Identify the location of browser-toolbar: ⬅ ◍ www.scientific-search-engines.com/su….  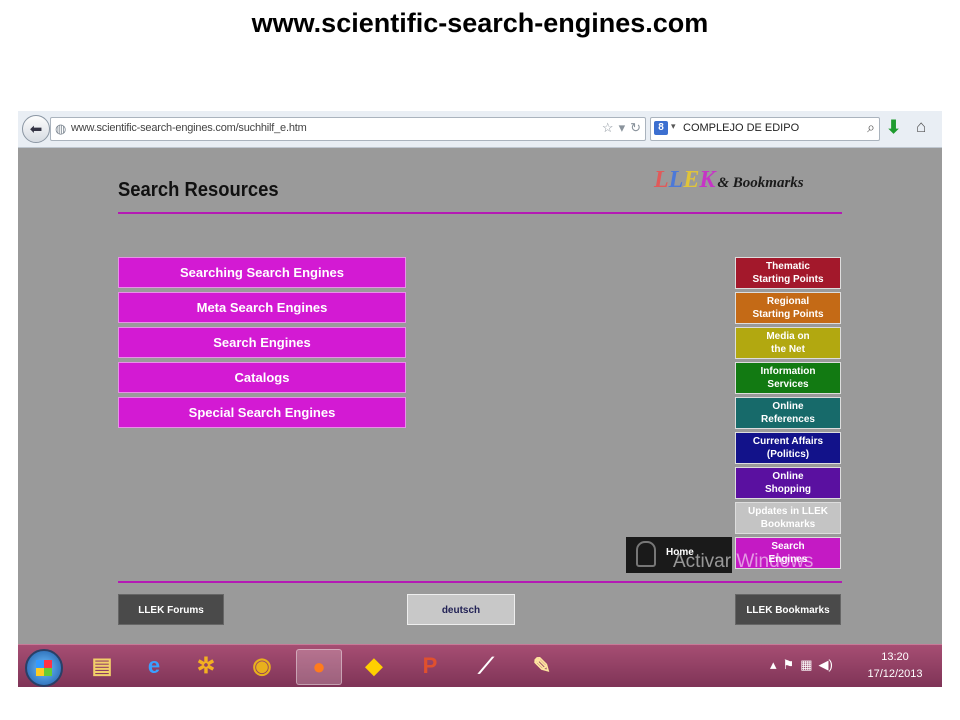
(480, 129).